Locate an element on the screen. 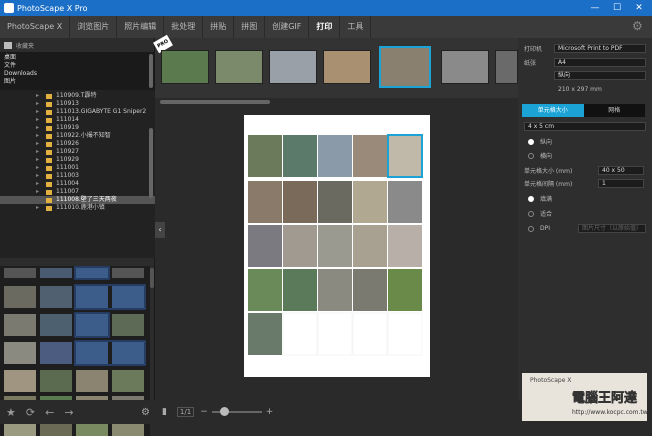 The width and height of the screenshot is (652, 436). folder-row: ▸ 111004 is located at coordinates (77, 184).